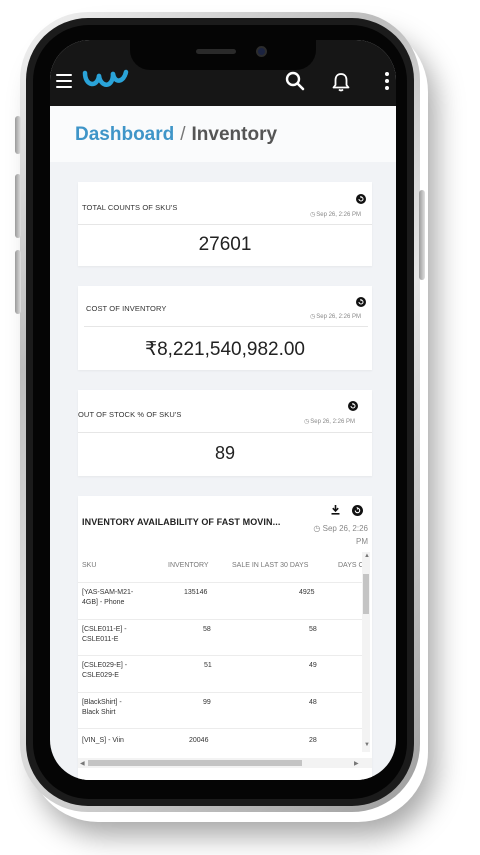  What do you see at coordinates (130, 414) in the screenshot?
I see `card-title: OUT OF STOCK % OF SKU'S` at bounding box center [130, 414].